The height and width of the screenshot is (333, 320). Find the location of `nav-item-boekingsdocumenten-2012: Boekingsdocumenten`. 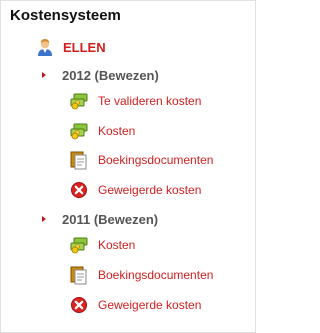

nav-item-boekingsdocumenten-2012: Boekingsdocumenten is located at coordinates (141, 160).